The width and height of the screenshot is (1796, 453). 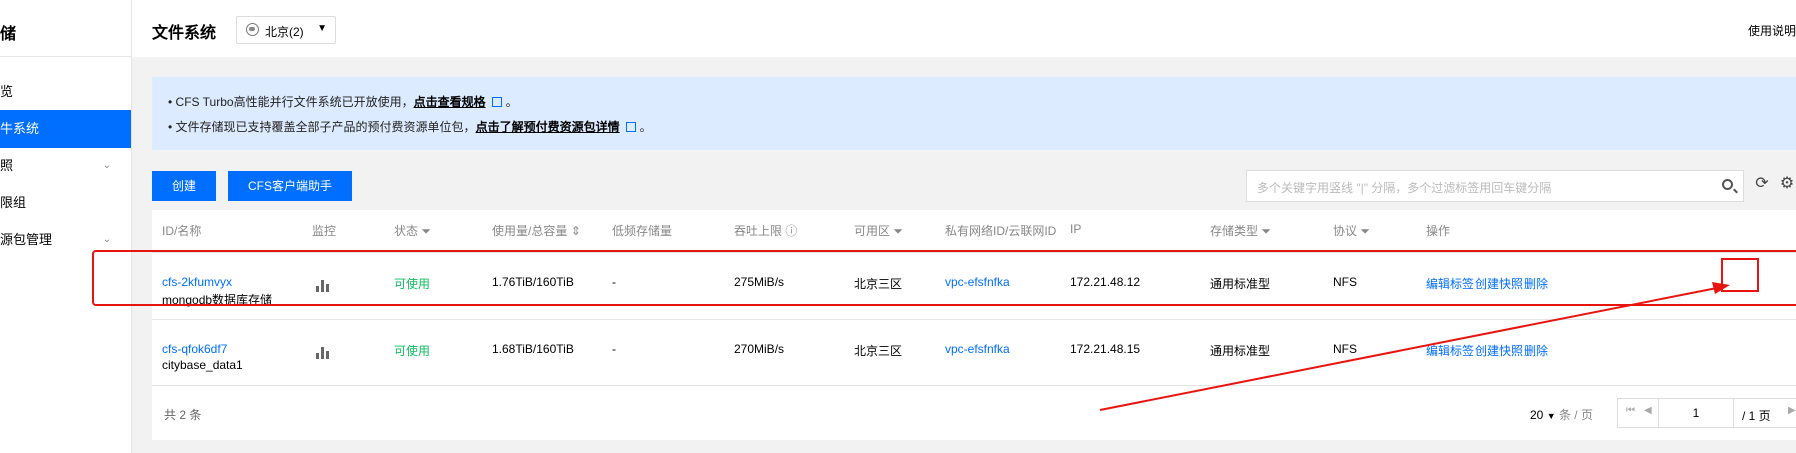 What do you see at coordinates (575, 231) in the screenshot?
I see `sort-icon: ⇕` at bounding box center [575, 231].